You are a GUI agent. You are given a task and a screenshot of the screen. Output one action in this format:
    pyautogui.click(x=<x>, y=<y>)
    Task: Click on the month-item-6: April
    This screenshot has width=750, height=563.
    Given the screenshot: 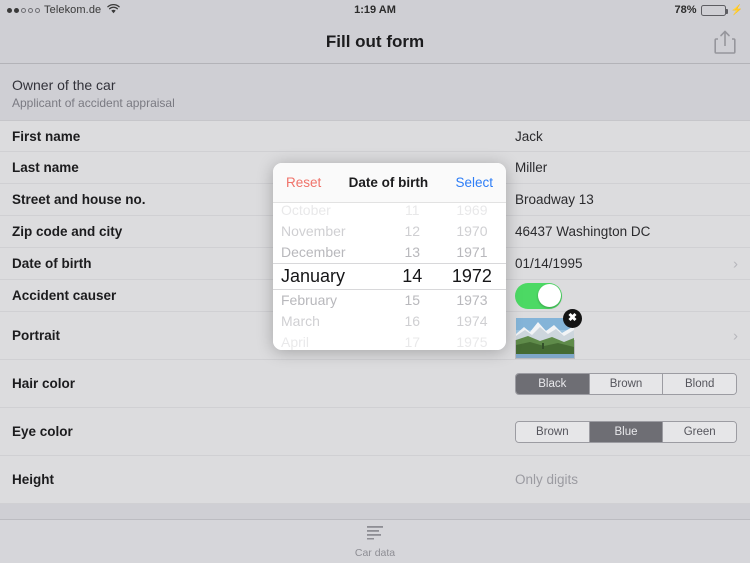 What is the action you would take?
    pyautogui.click(x=295, y=341)
    